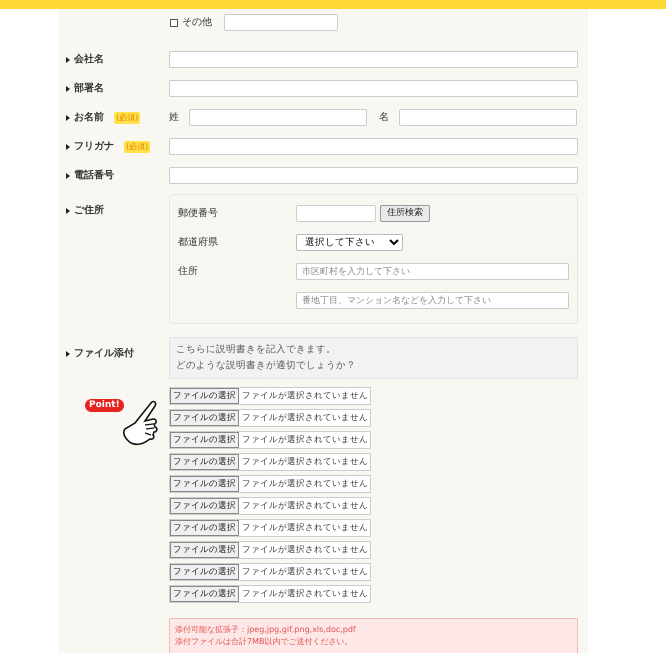 Image resolution: width=666 pixels, height=653 pixels. I want to click on field-label: フリガナ, so click(94, 147).